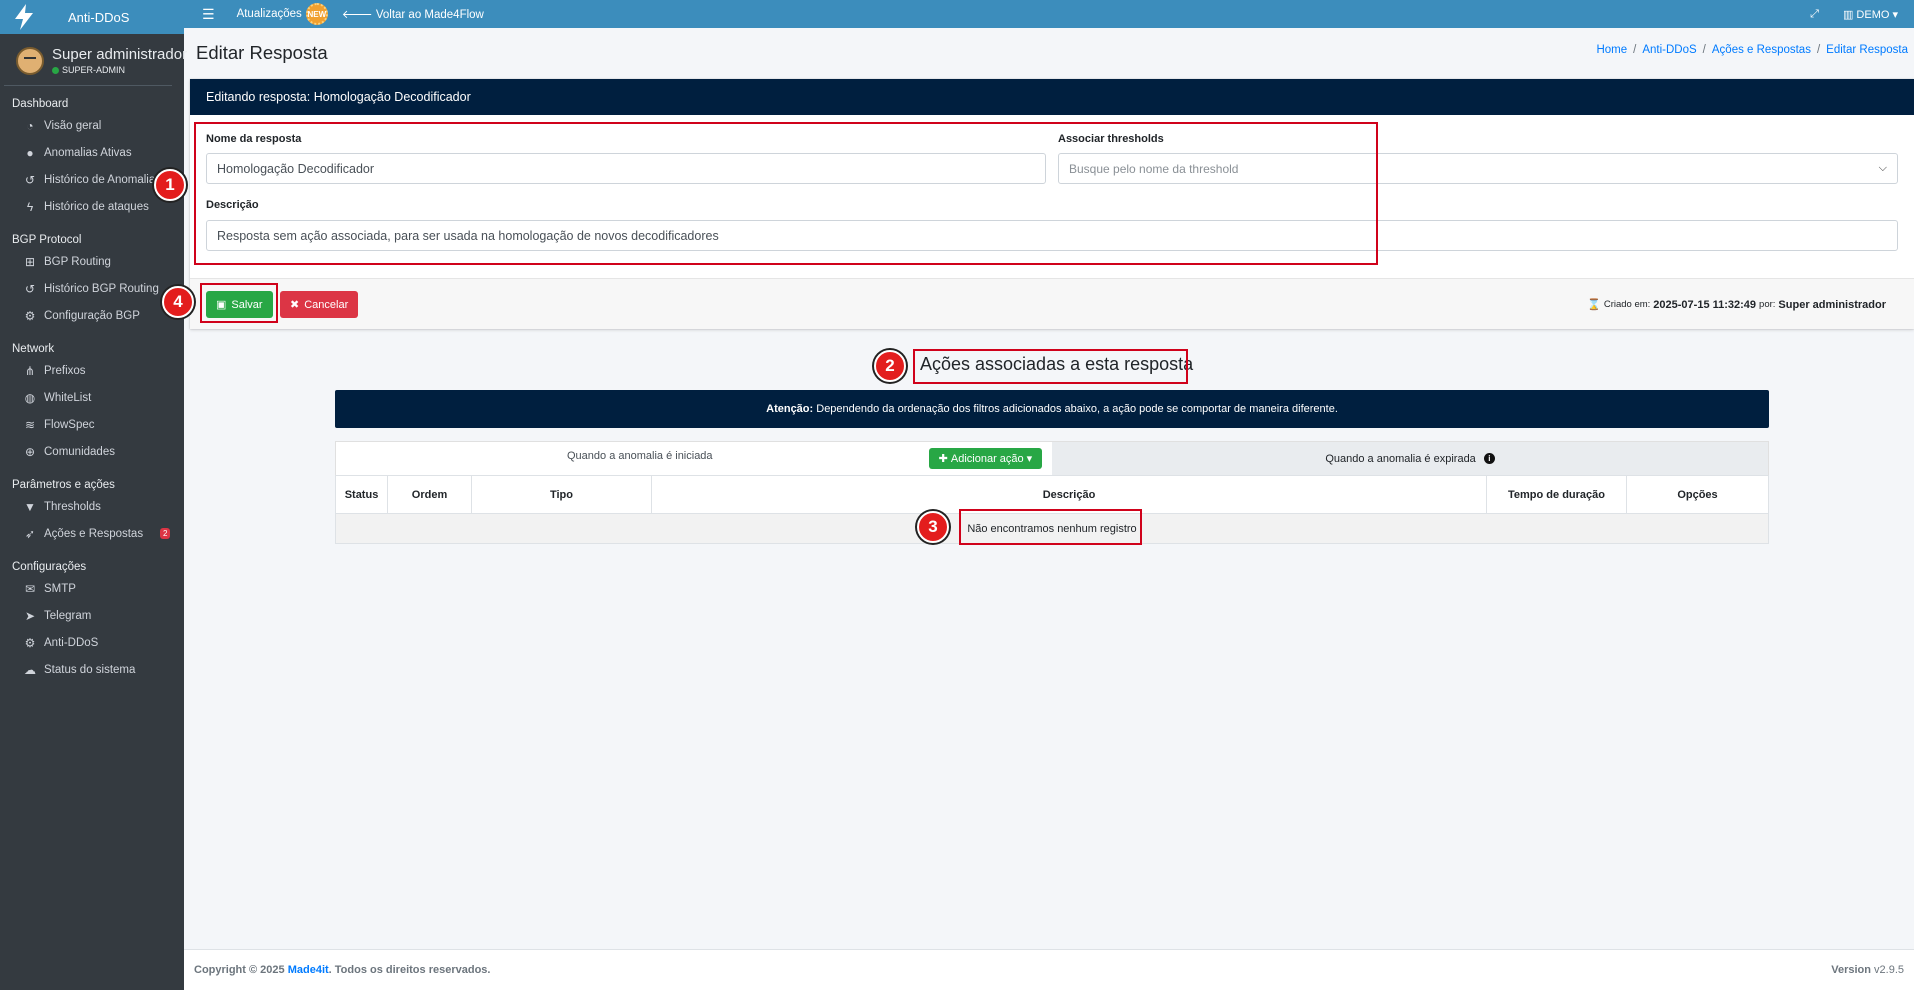  What do you see at coordinates (1611, 50) in the screenshot?
I see `breadcrumb-home: Home` at bounding box center [1611, 50].